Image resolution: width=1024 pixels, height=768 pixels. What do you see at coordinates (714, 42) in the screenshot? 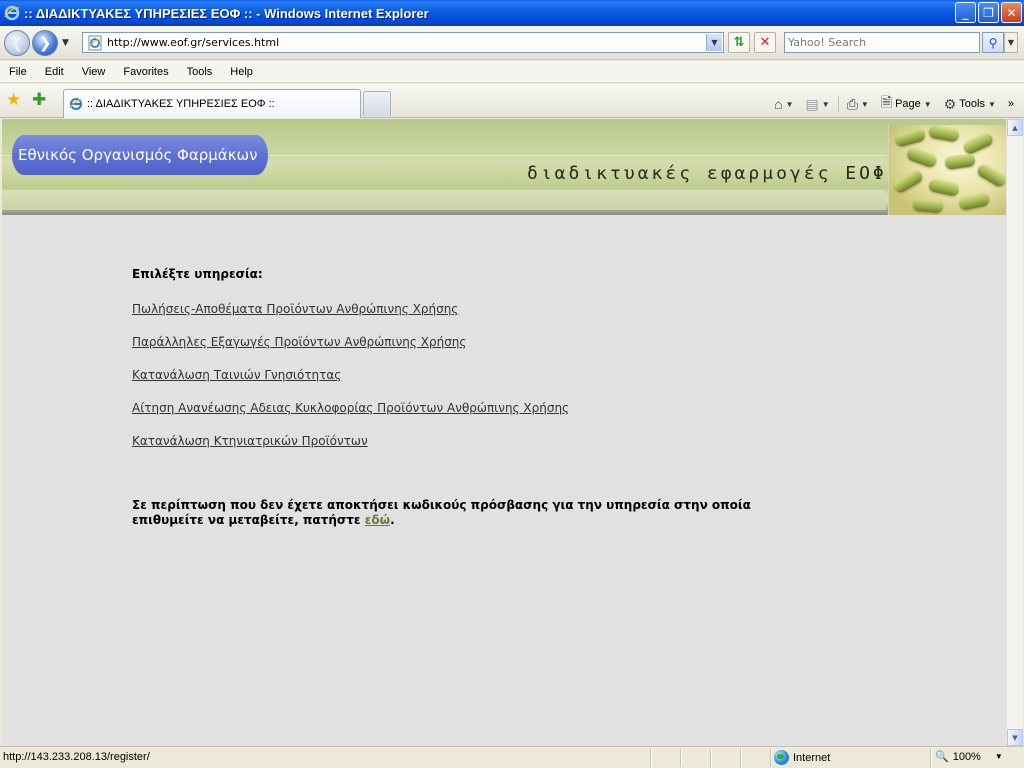
I see `address-dropdown-icon: ▼` at bounding box center [714, 42].